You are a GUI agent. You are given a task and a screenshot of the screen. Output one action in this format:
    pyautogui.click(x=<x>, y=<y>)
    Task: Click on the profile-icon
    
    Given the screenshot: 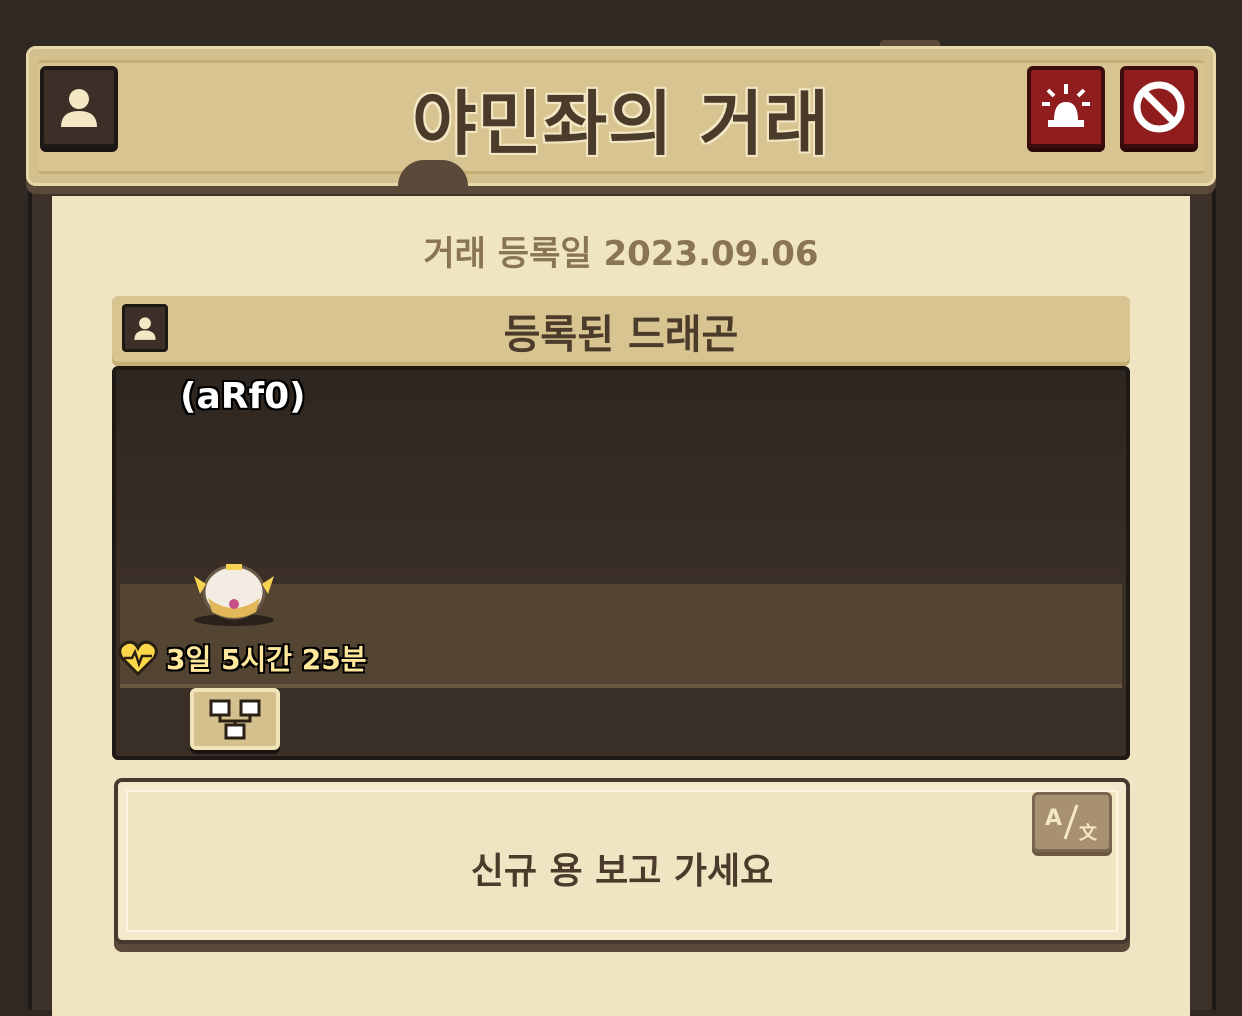 What is the action you would take?
    pyautogui.click(x=79, y=108)
    